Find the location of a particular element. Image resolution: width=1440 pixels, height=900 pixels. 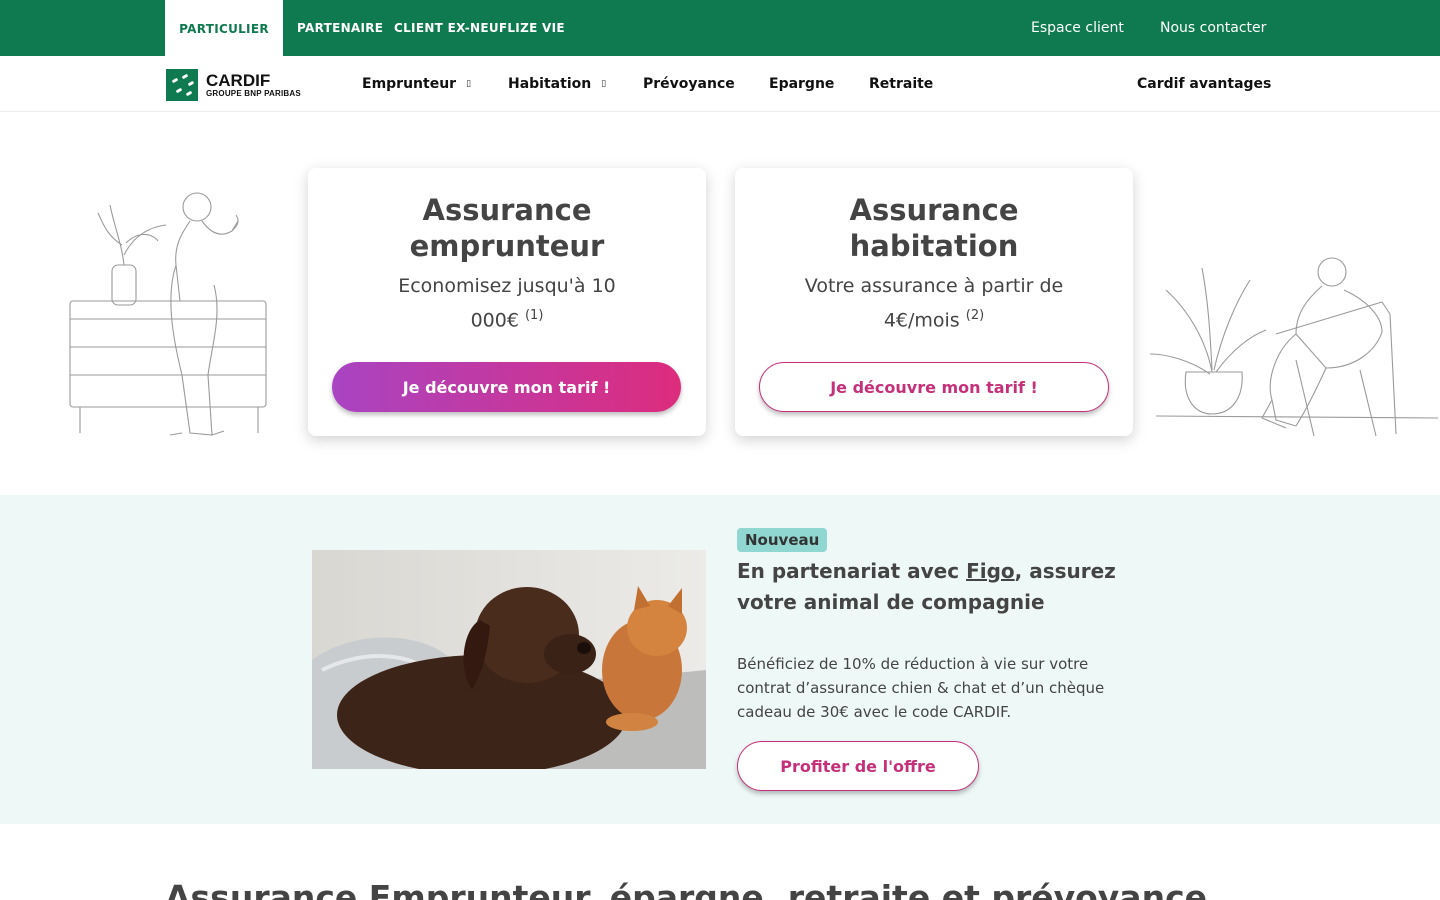

nav-emprunteur-label: Emprunteur is located at coordinates (409, 84).